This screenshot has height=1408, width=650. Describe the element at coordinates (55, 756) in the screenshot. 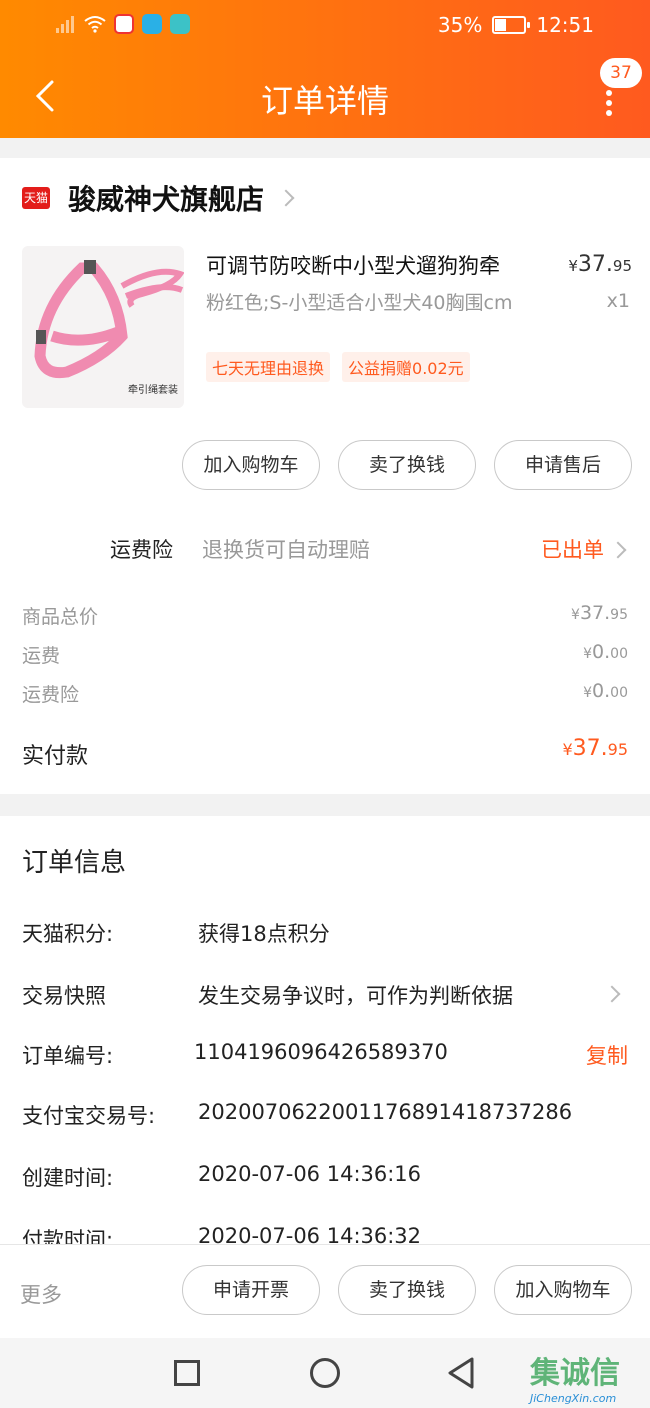

I see `paid-label: 实付款` at that location.